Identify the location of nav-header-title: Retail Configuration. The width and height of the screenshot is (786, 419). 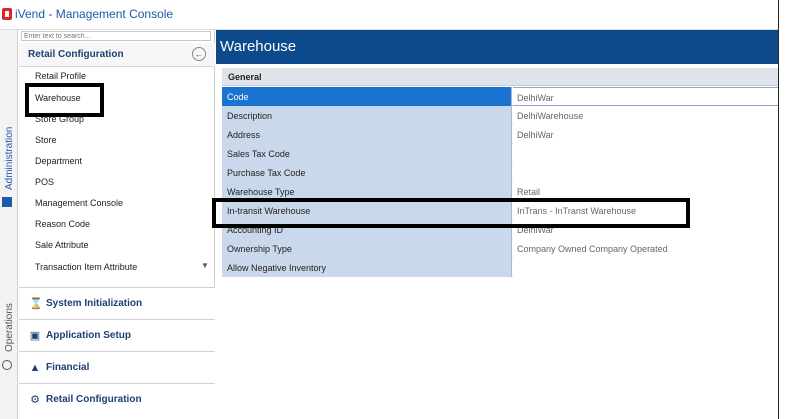
(76, 54).